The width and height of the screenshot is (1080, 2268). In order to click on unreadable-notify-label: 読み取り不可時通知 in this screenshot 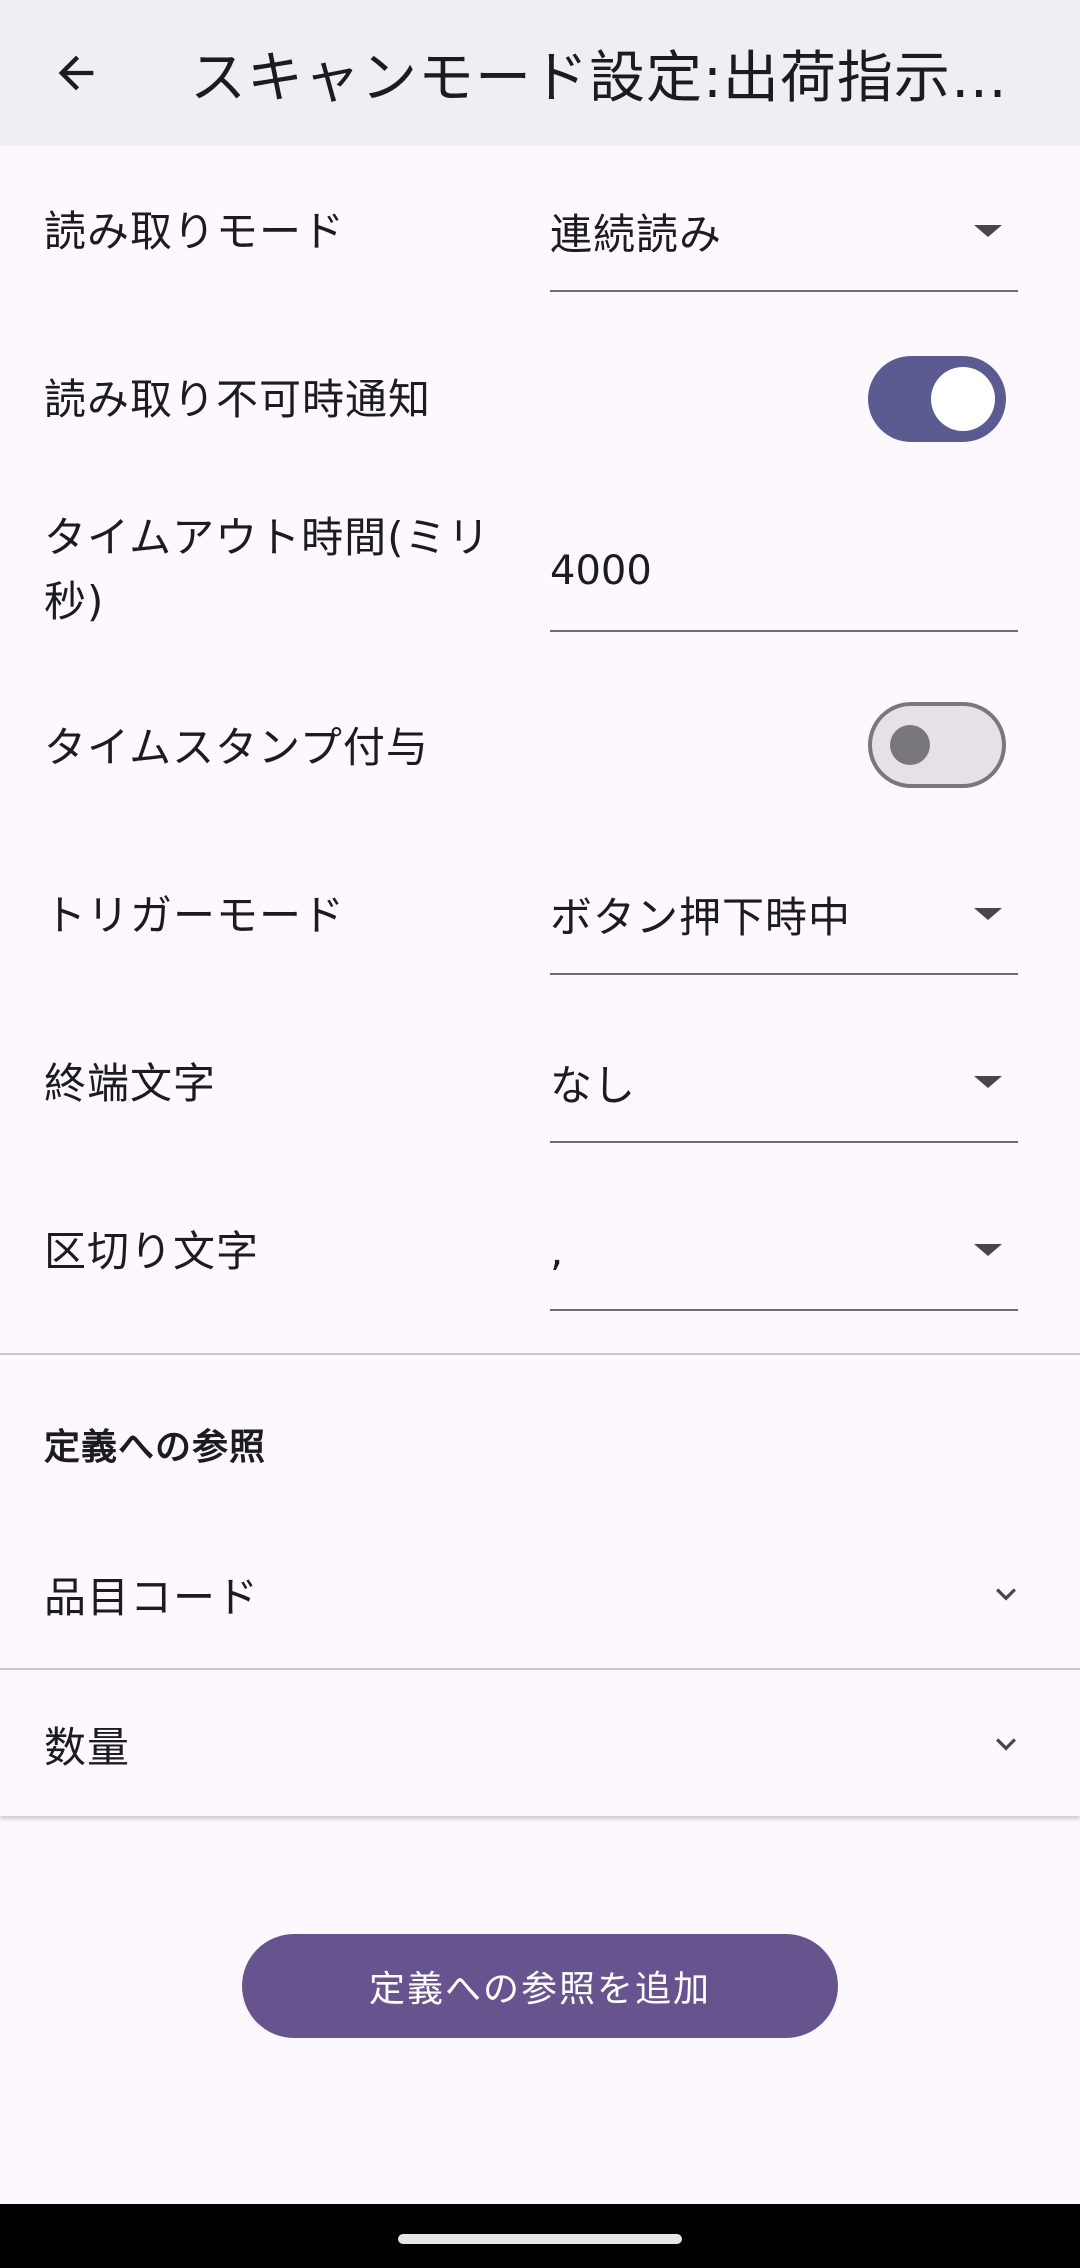, I will do `click(238, 399)`.